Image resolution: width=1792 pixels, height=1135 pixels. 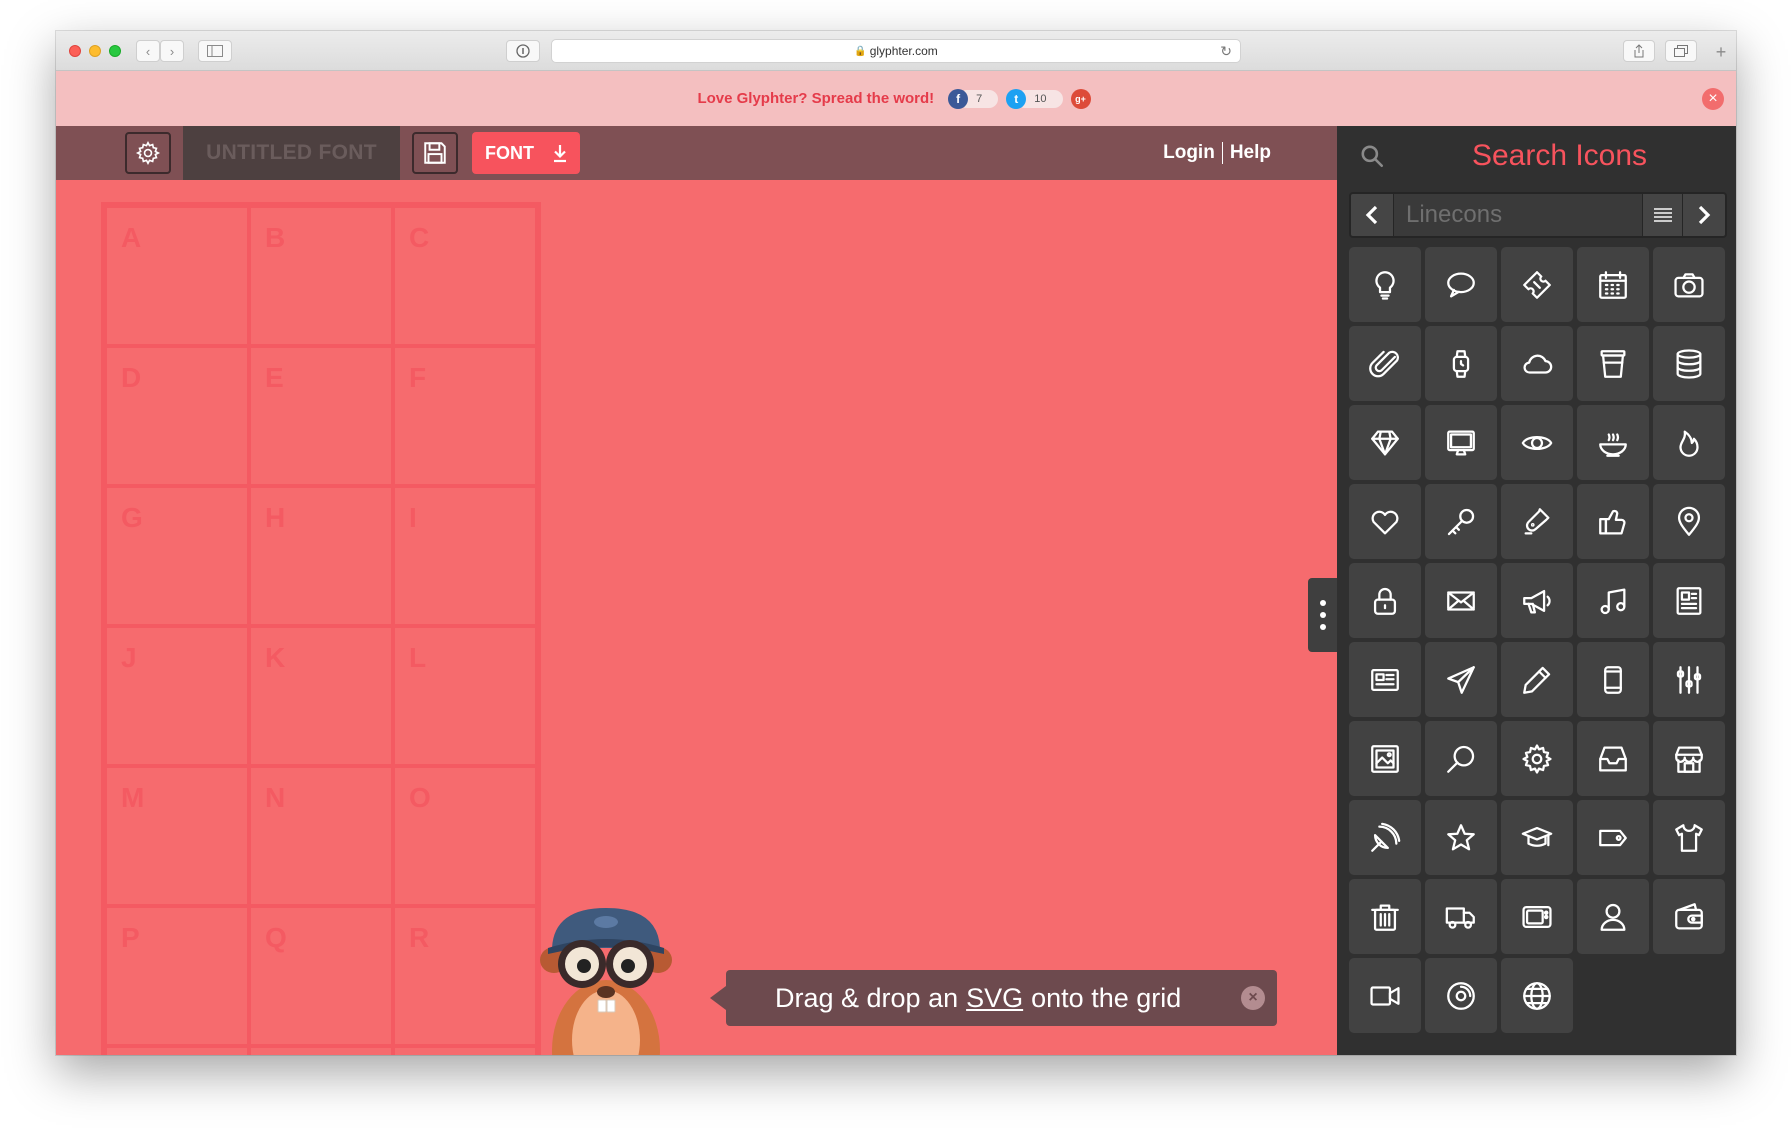 What do you see at coordinates (1034, 98) in the screenshot?
I see `twitter-share: t 10` at bounding box center [1034, 98].